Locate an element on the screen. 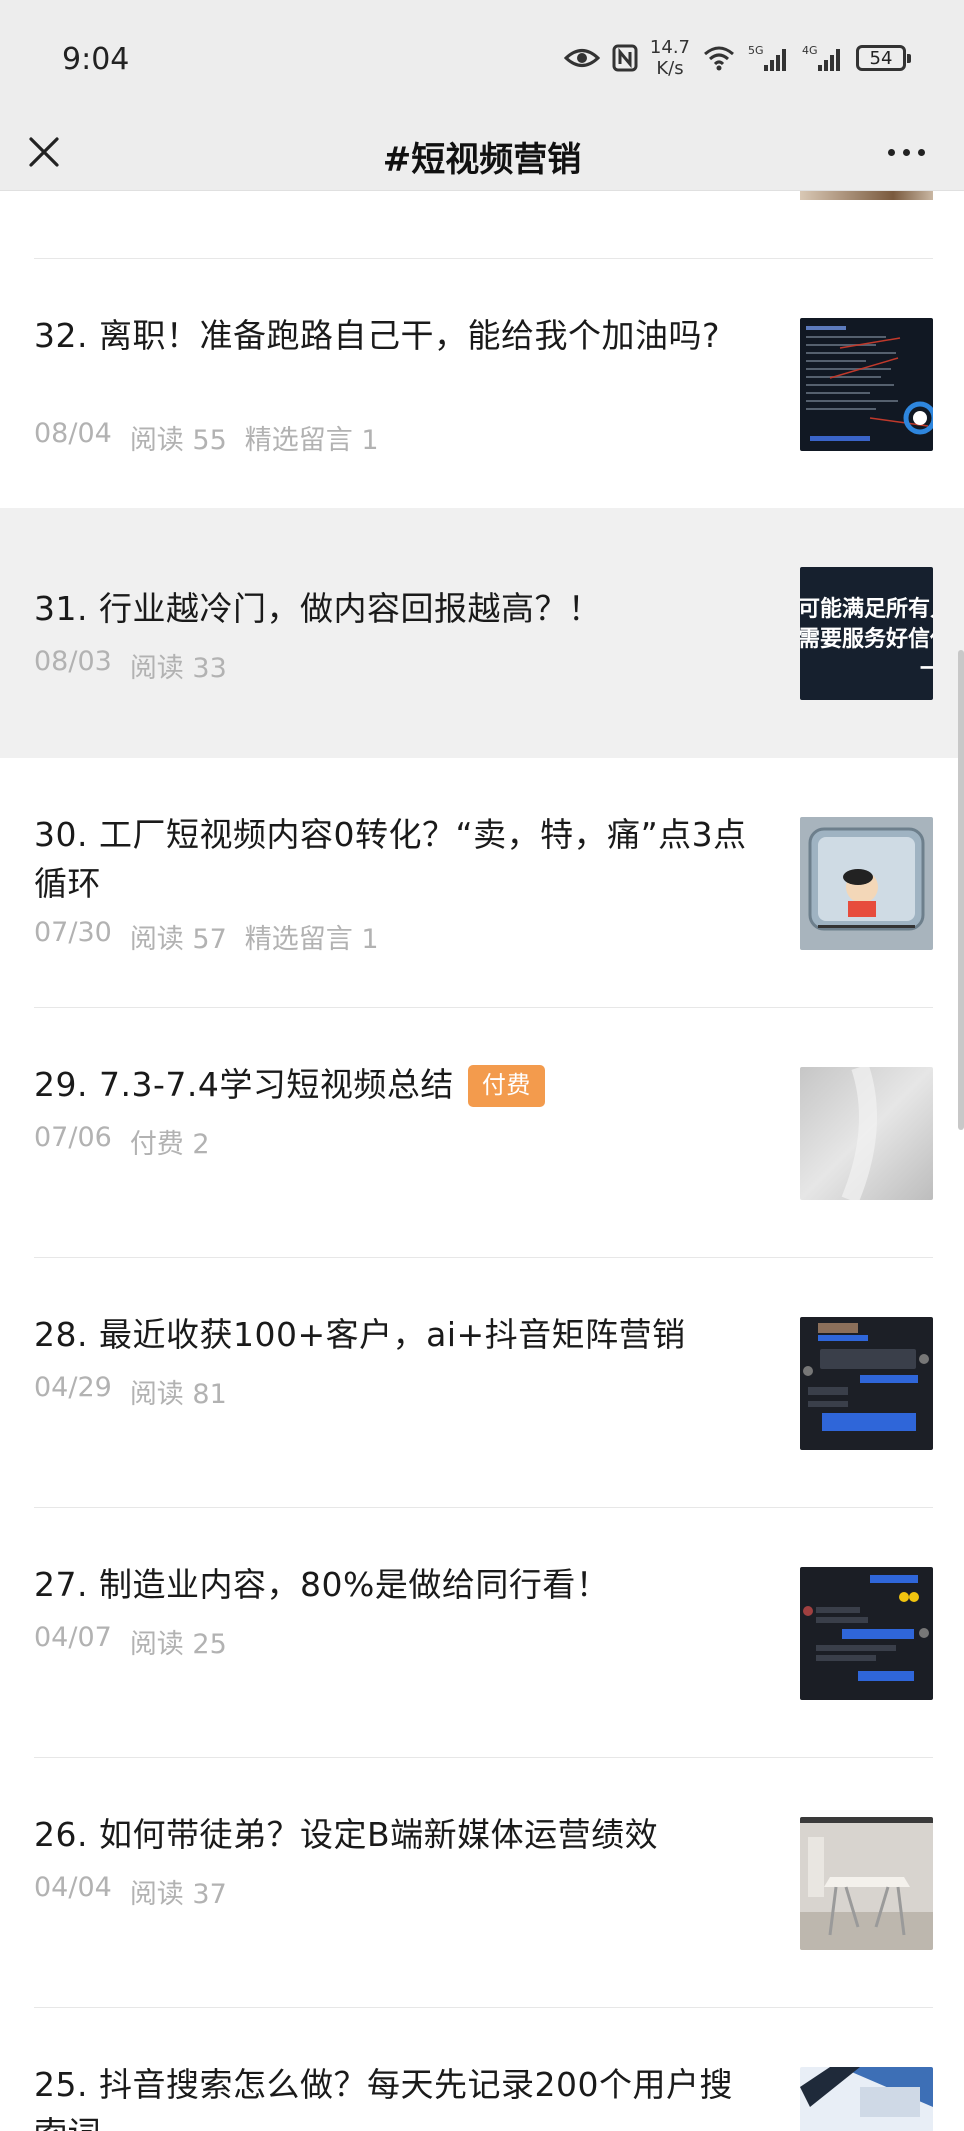  status-icons: 14.7 K/s 5G 4G 54 is located at coordinates (737, 58).